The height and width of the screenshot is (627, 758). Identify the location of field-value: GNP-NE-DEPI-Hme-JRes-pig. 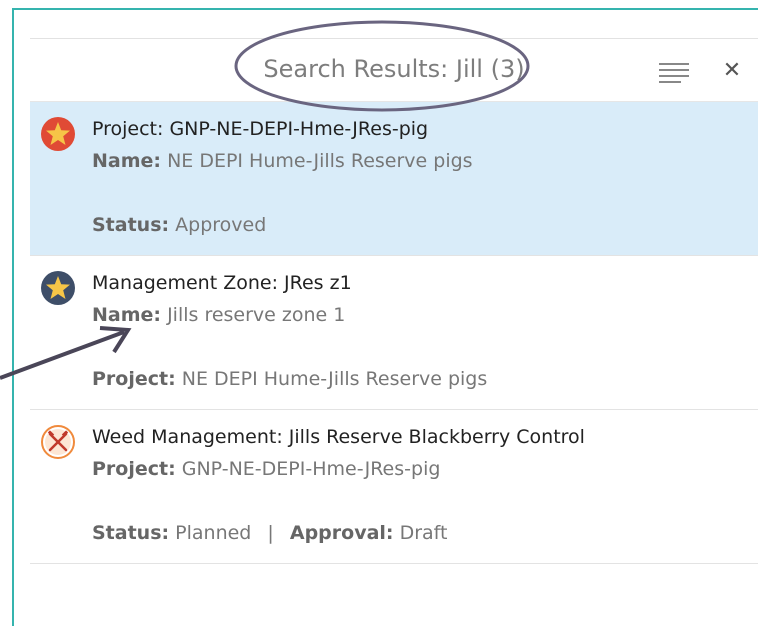
(311, 469).